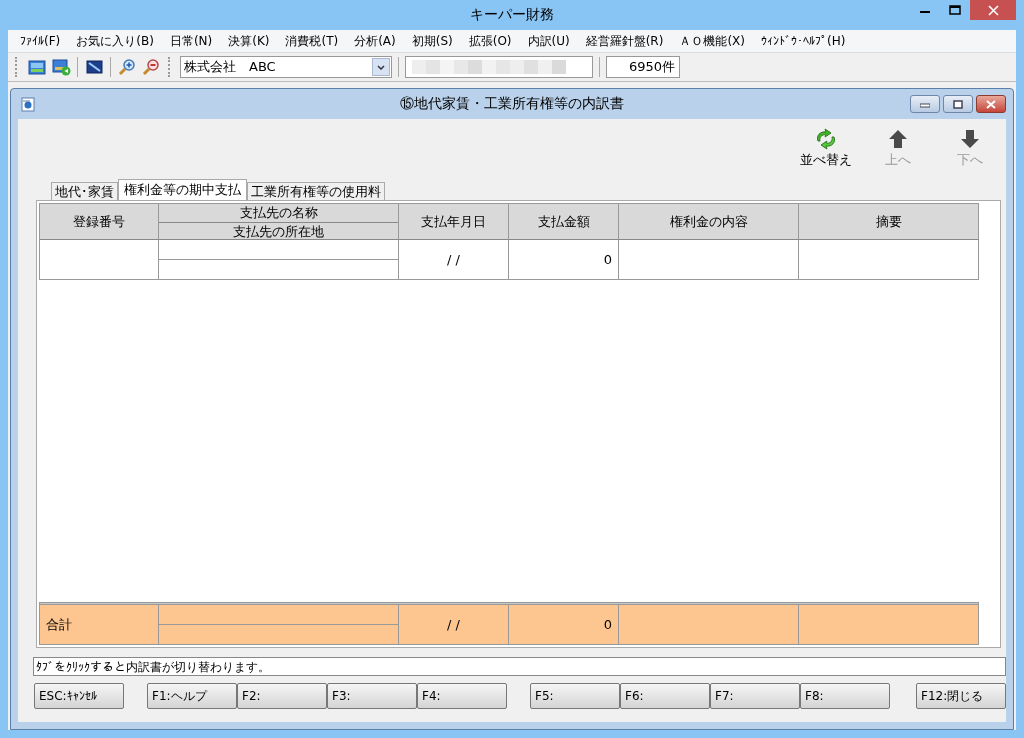 Image resolution: width=1024 pixels, height=738 pixels. Describe the element at coordinates (803, 41) in the screenshot. I see `menu-item: ｳｨﾝﾄﾞｳ･ﾍﾙﾌﾟ(H)` at that location.